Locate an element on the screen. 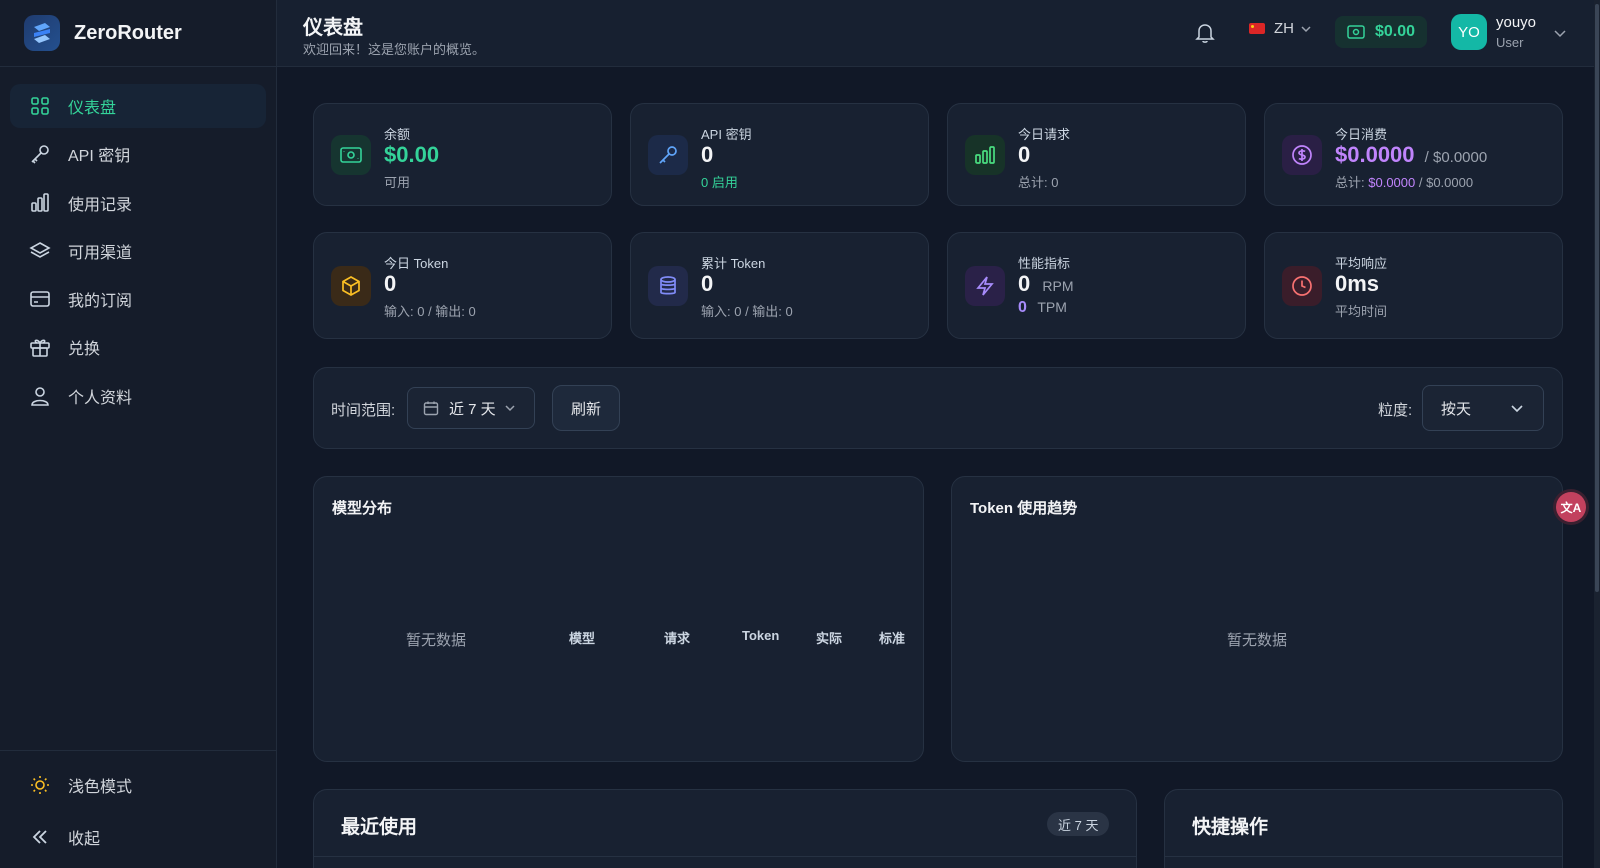 This screenshot has width=1600, height=868. clock-icon is located at coordinates (1302, 286).